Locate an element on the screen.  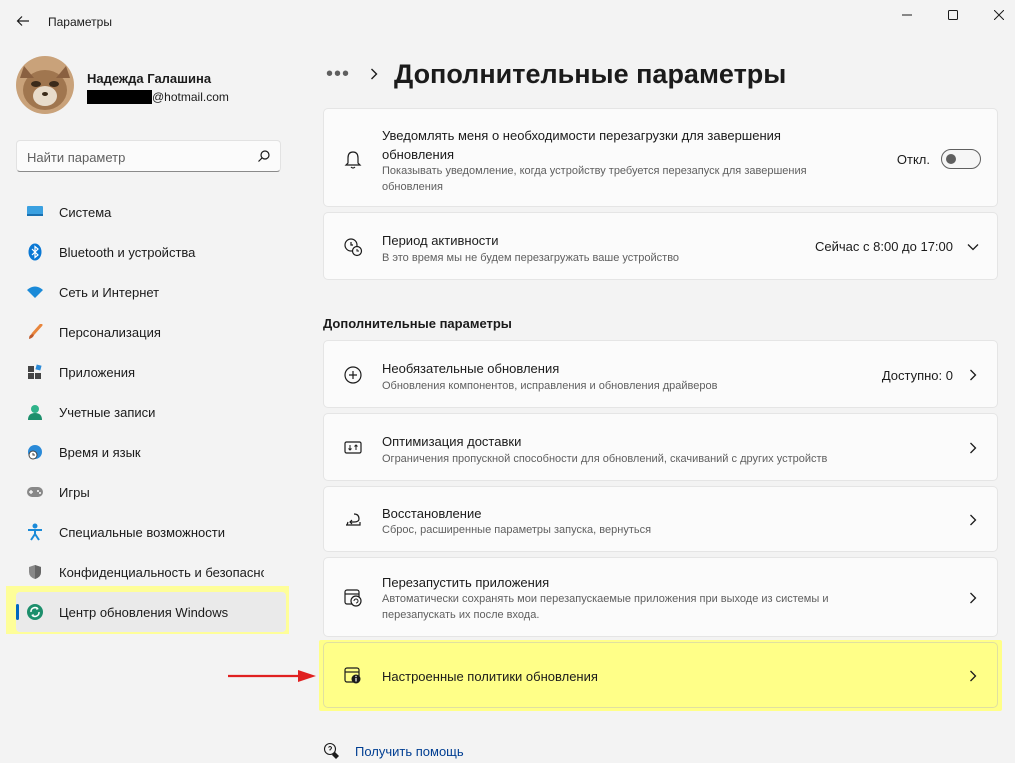
breadcrumb-more-button: ••• is located at coordinates (341, 74).